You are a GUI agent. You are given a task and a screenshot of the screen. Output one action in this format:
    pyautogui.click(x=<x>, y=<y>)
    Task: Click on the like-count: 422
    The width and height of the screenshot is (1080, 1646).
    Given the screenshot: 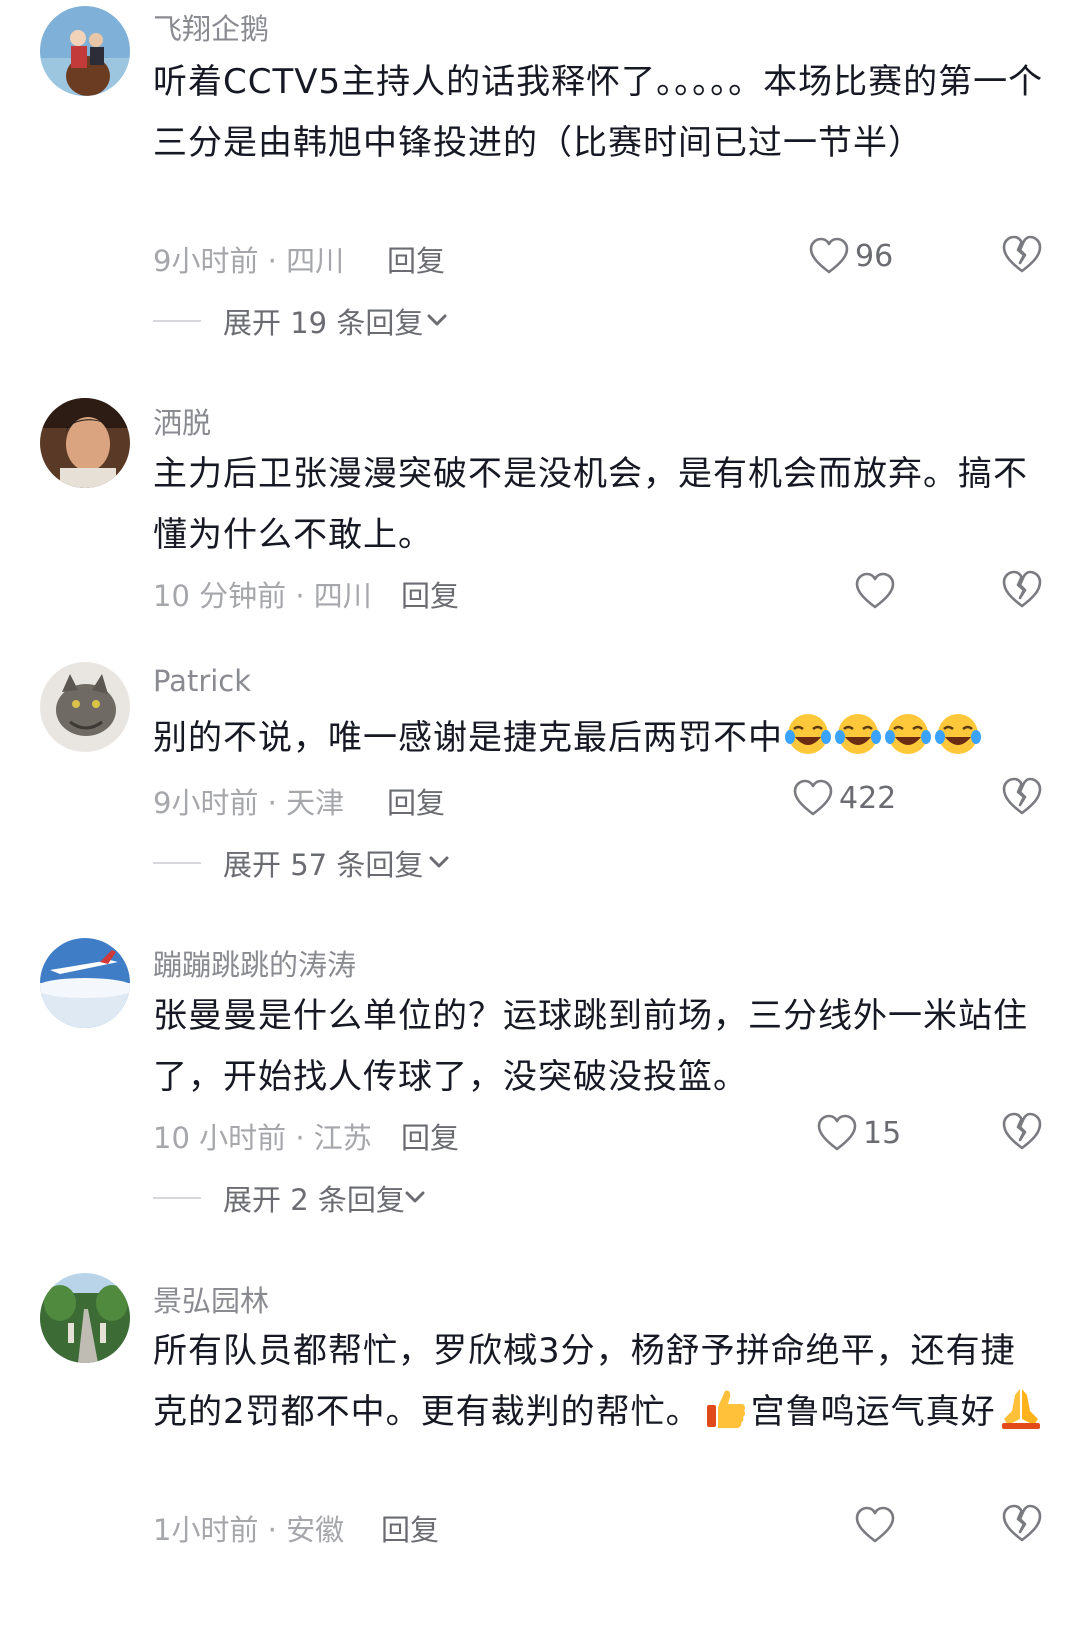 What is the action you would take?
    pyautogui.click(x=868, y=798)
    